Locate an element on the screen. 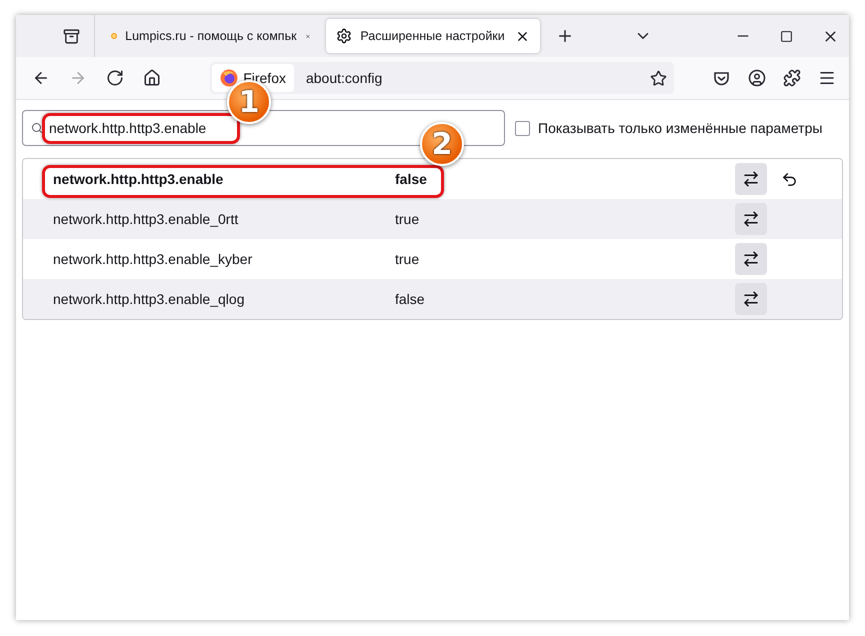 This screenshot has height=636, width=865. checkbox is located at coordinates (522, 128).